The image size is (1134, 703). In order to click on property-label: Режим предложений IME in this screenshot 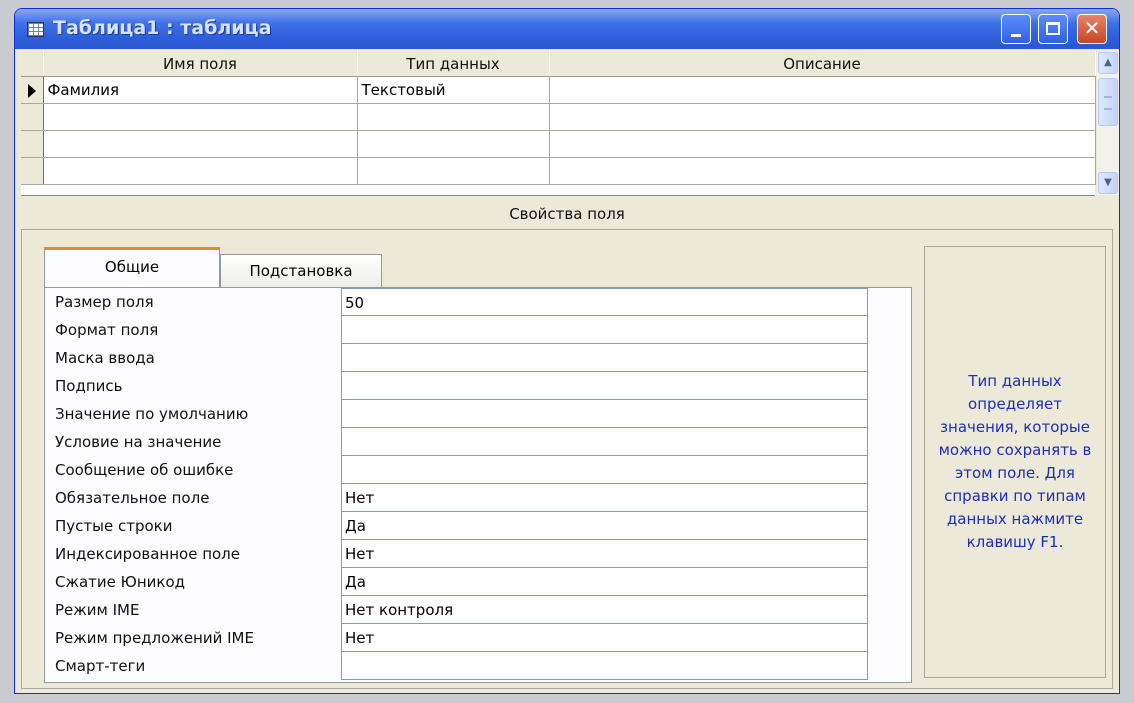, I will do `click(154, 638)`.